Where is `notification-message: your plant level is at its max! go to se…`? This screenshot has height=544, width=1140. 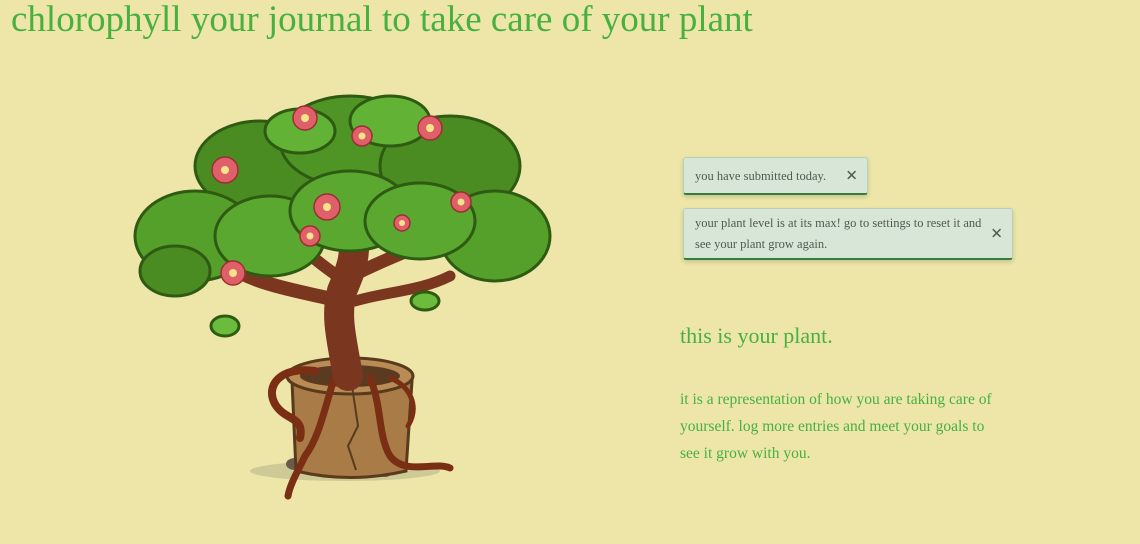 notification-message: your plant level is at its max! go to se… is located at coordinates (838, 233).